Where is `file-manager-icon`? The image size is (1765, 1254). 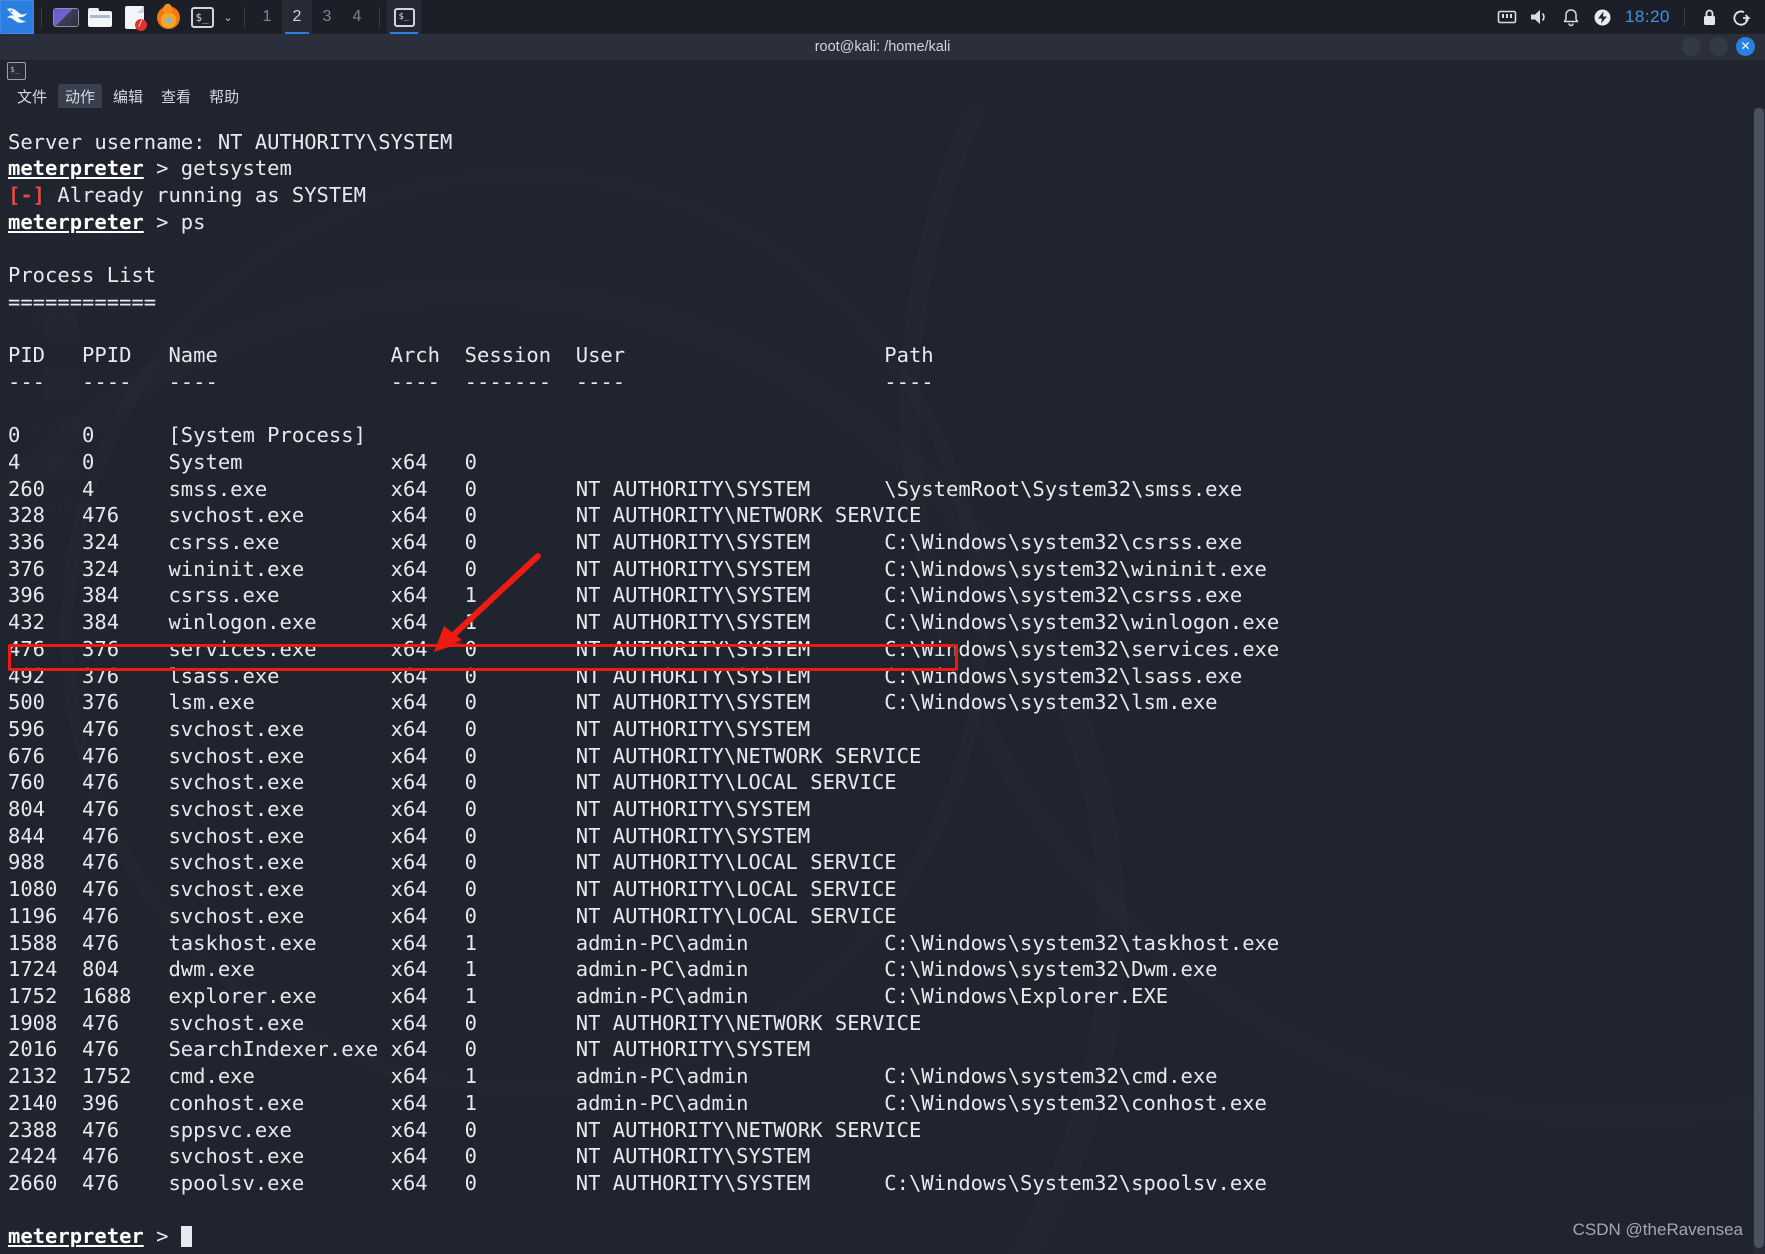 file-manager-icon is located at coordinates (100, 17).